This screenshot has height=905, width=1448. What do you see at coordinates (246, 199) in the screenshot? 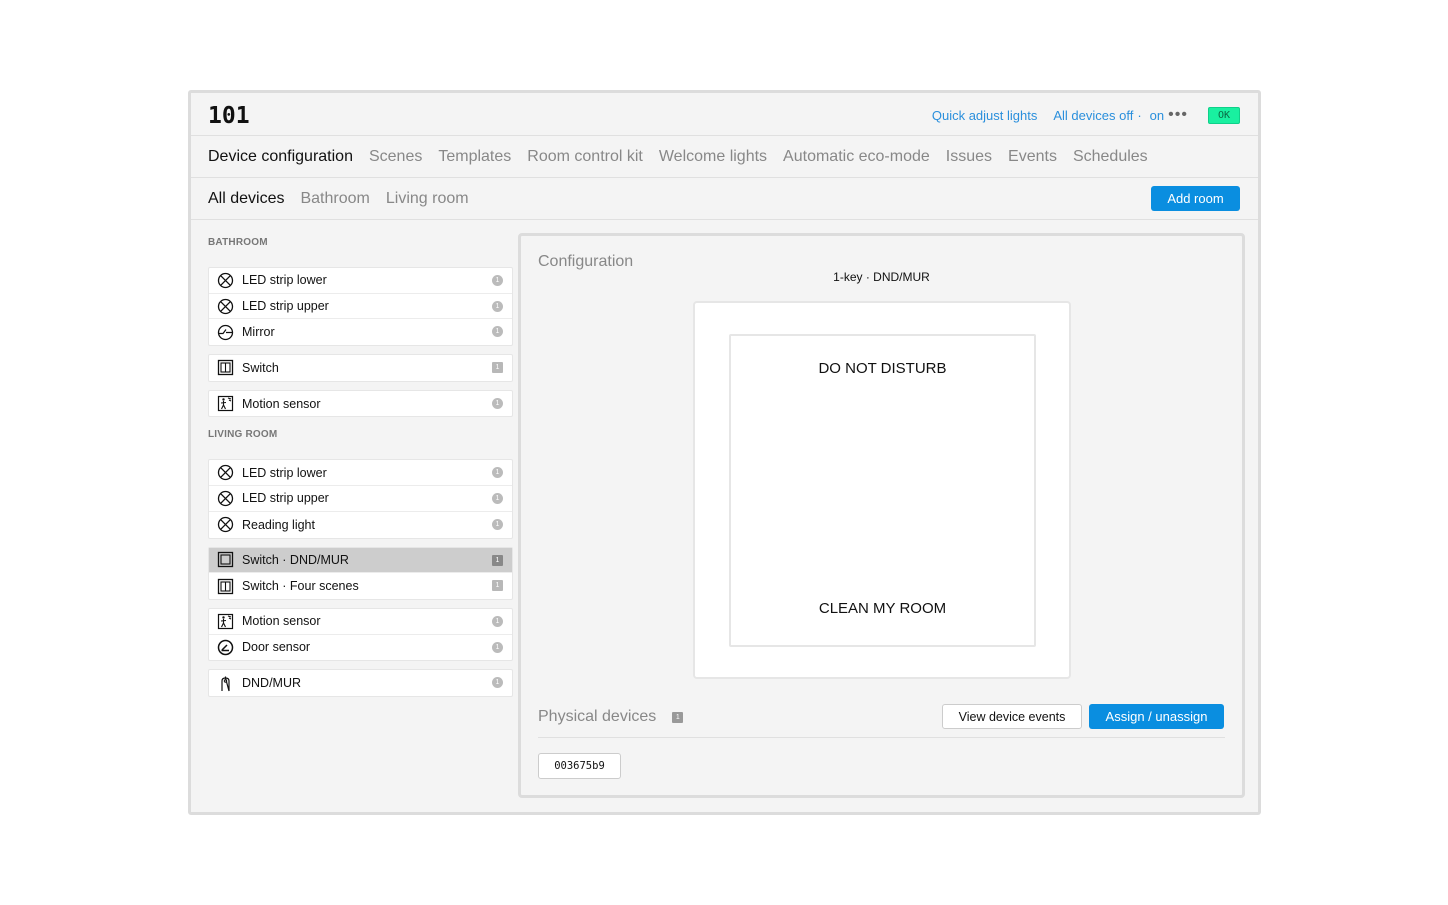
I see `tab-all-devices: All devices` at bounding box center [246, 199].